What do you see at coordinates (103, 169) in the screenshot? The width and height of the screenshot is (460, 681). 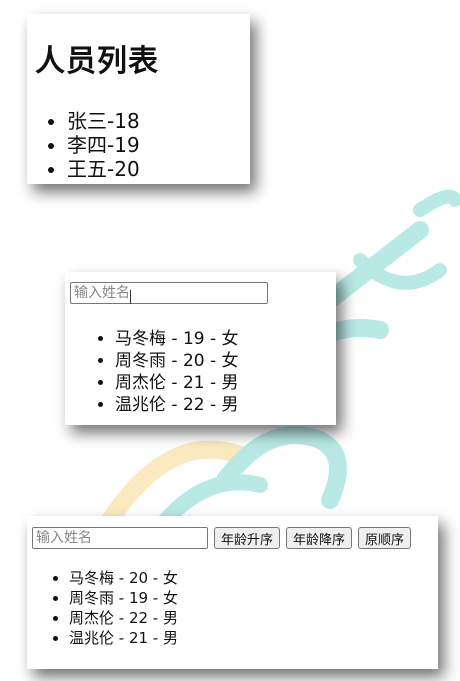 I see `list-item: 王五-20` at bounding box center [103, 169].